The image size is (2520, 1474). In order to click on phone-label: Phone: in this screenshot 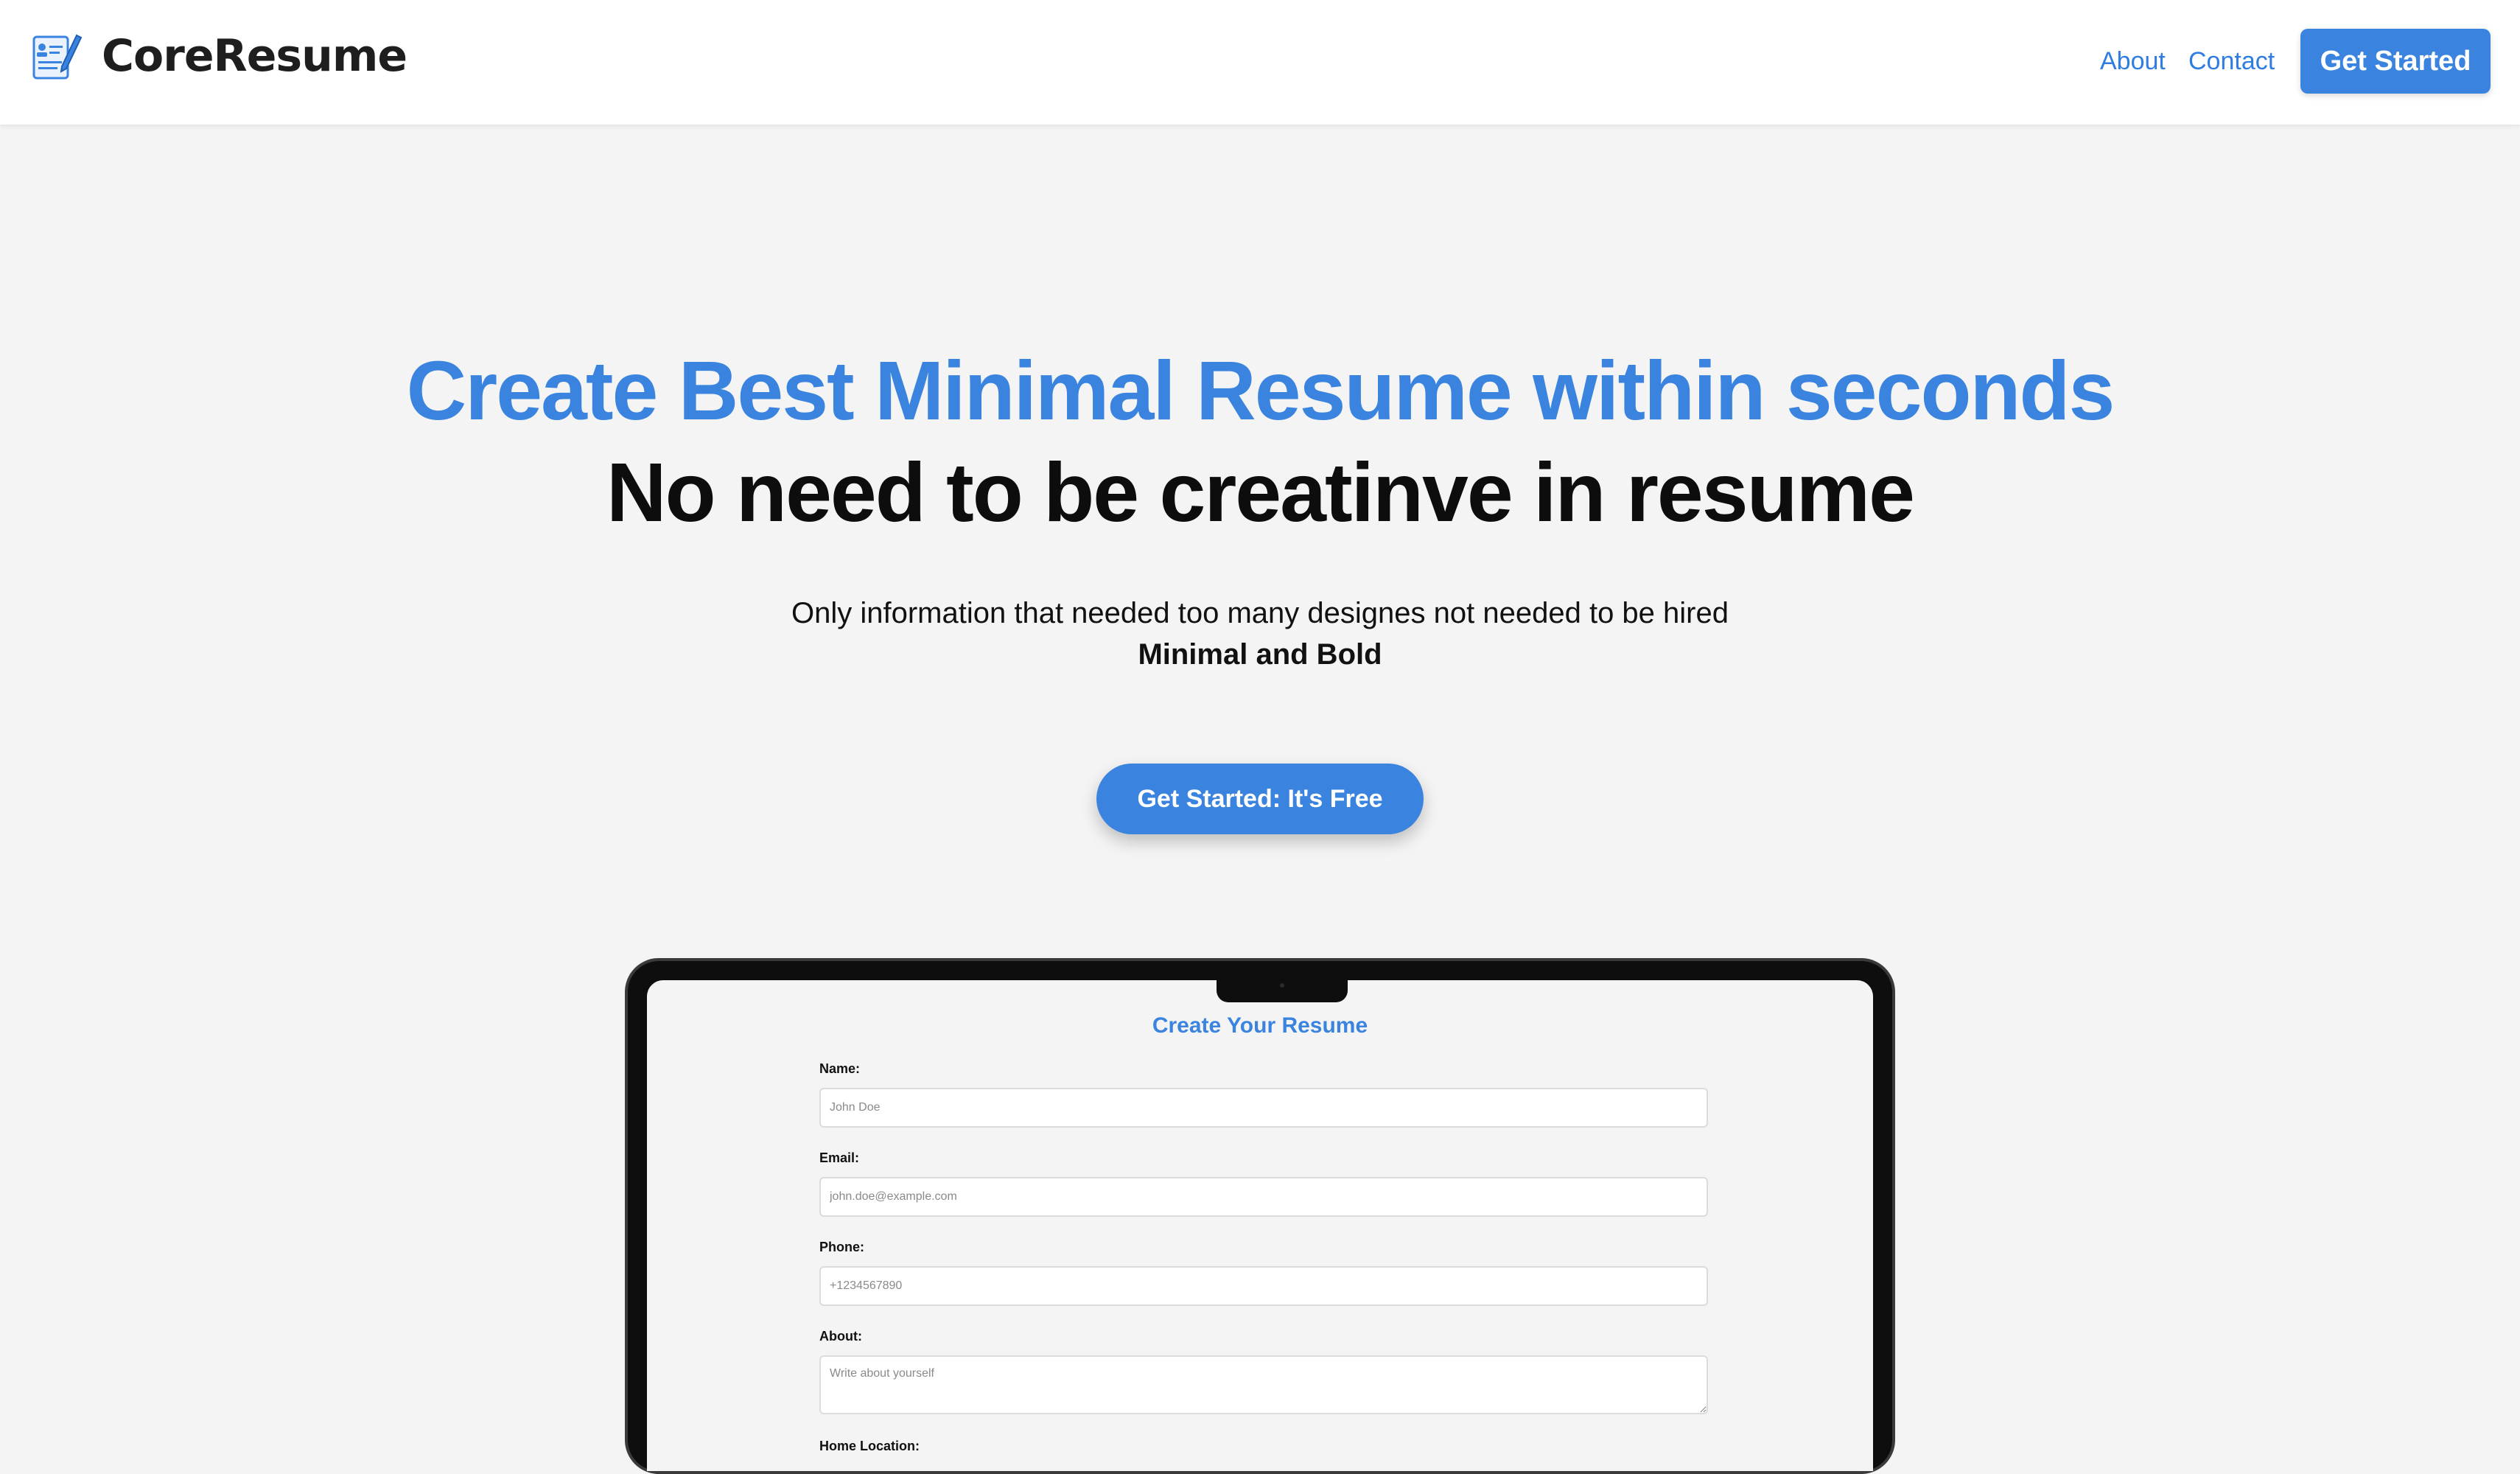, I will do `click(842, 1247)`.